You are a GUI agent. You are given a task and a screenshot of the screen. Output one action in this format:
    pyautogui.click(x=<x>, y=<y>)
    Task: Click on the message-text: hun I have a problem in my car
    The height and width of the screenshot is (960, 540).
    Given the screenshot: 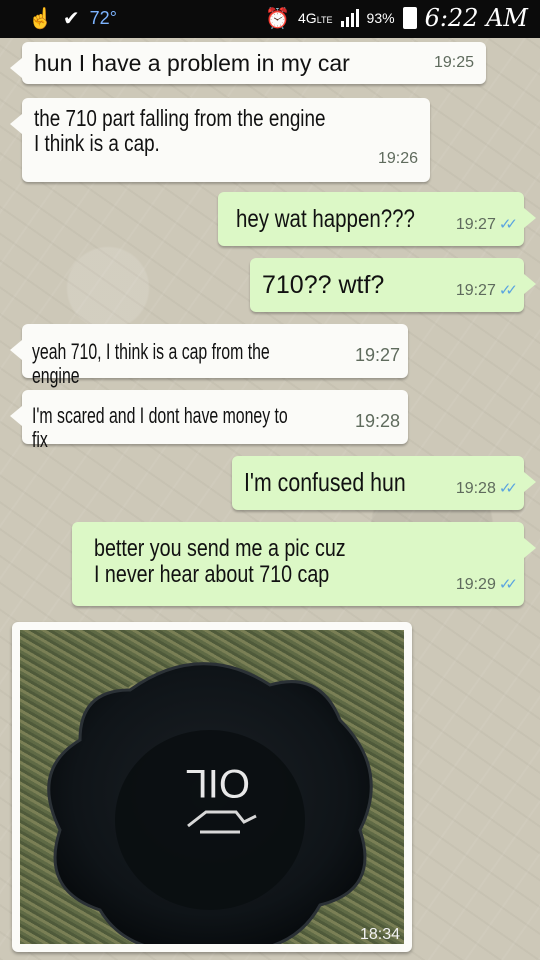 What is the action you would take?
    pyautogui.click(x=192, y=63)
    